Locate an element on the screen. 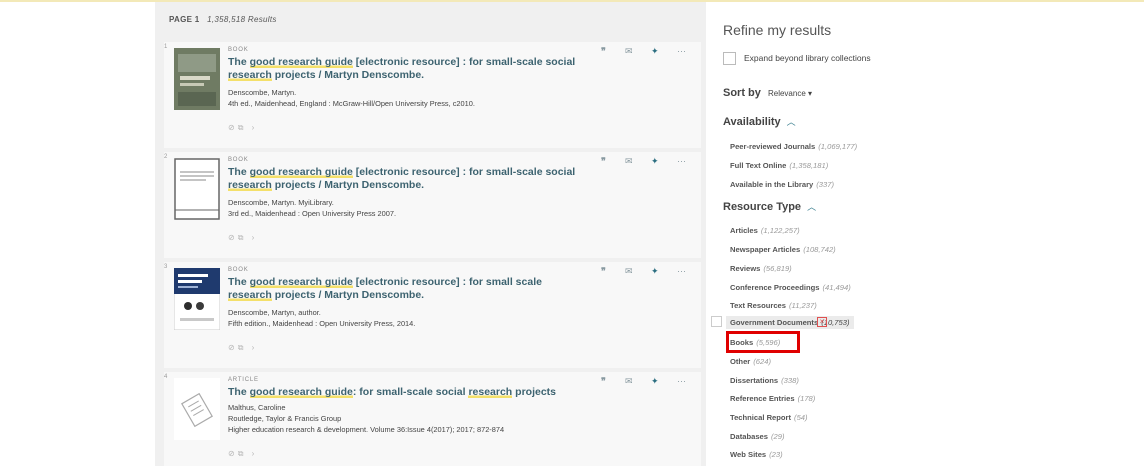  result-author: Denscombe, Martyn. MyiLibrary. is located at coordinates (281, 202).